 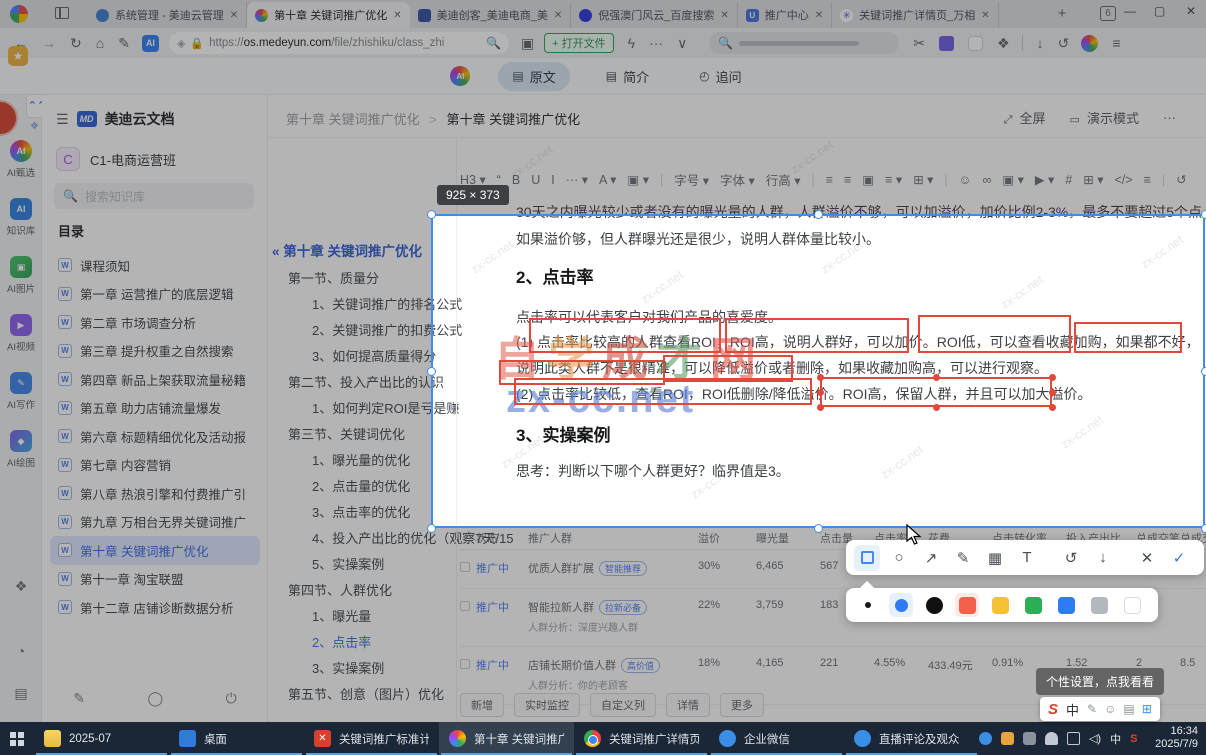 What do you see at coordinates (1100, 681) in the screenshot?
I see `ime-tooltip: 个性设置，点我看看` at bounding box center [1100, 681].